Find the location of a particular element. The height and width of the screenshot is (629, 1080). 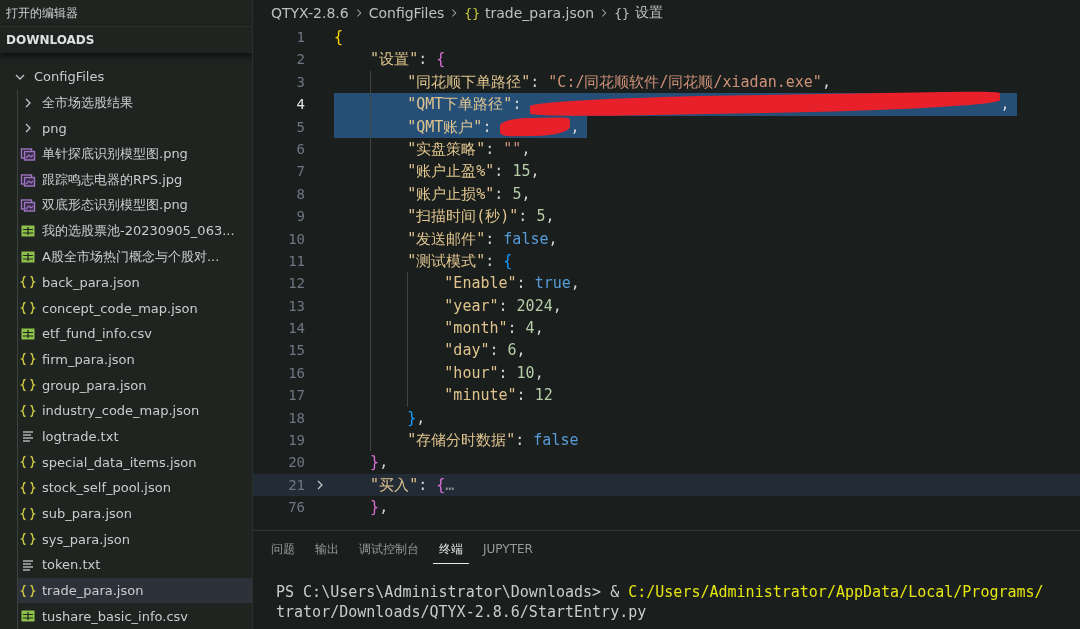

line-number: 8 is located at coordinates (300, 194).